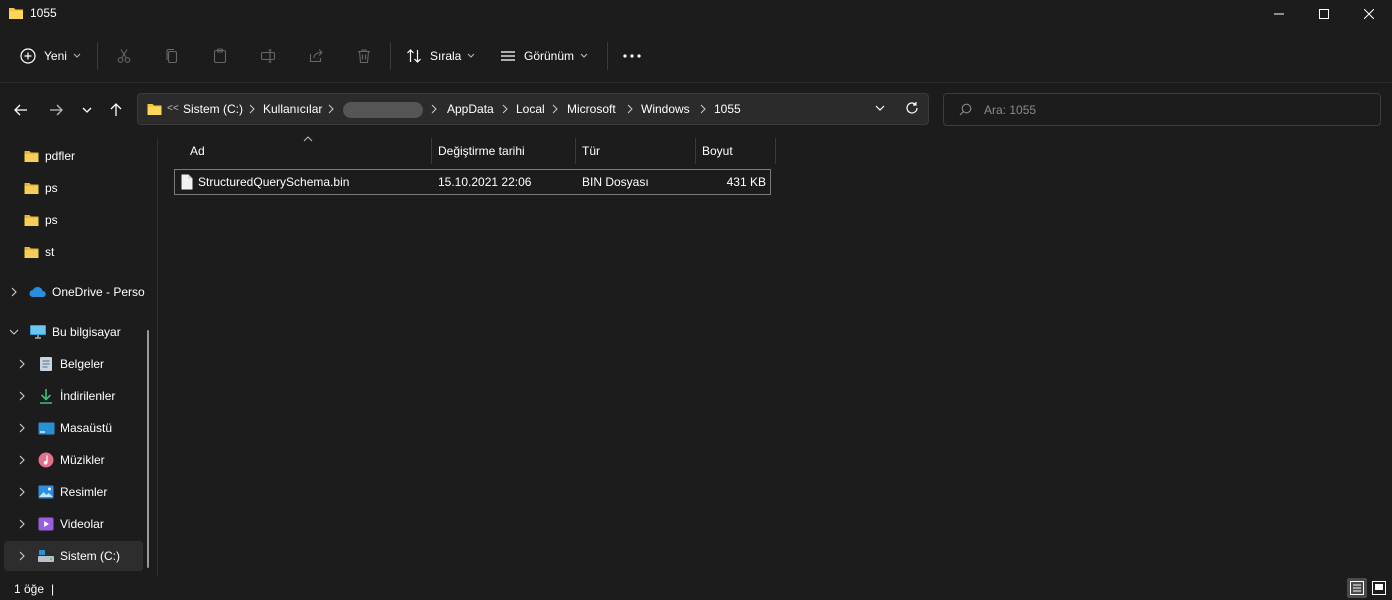 Image resolution: width=1392 pixels, height=600 pixels. I want to click on details-view-icon, so click(1357, 588).